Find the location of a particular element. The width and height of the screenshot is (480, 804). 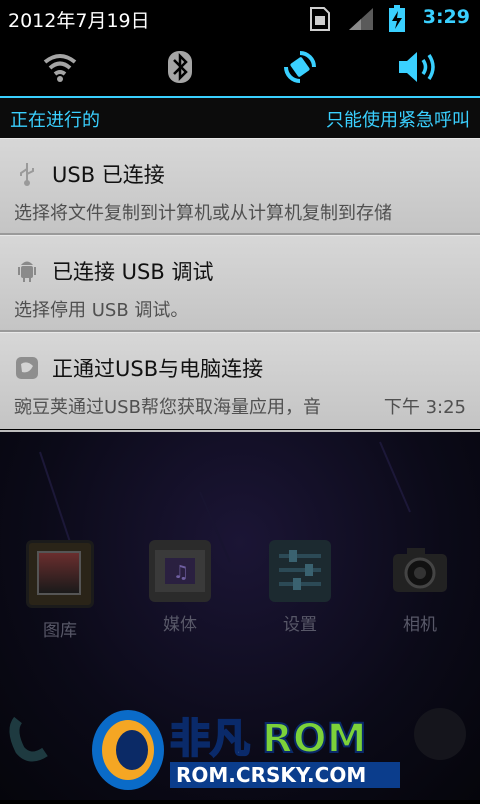

watermark-logo: 非凡 ROM ROM.CRSKY.COM is located at coordinates (244, 748).